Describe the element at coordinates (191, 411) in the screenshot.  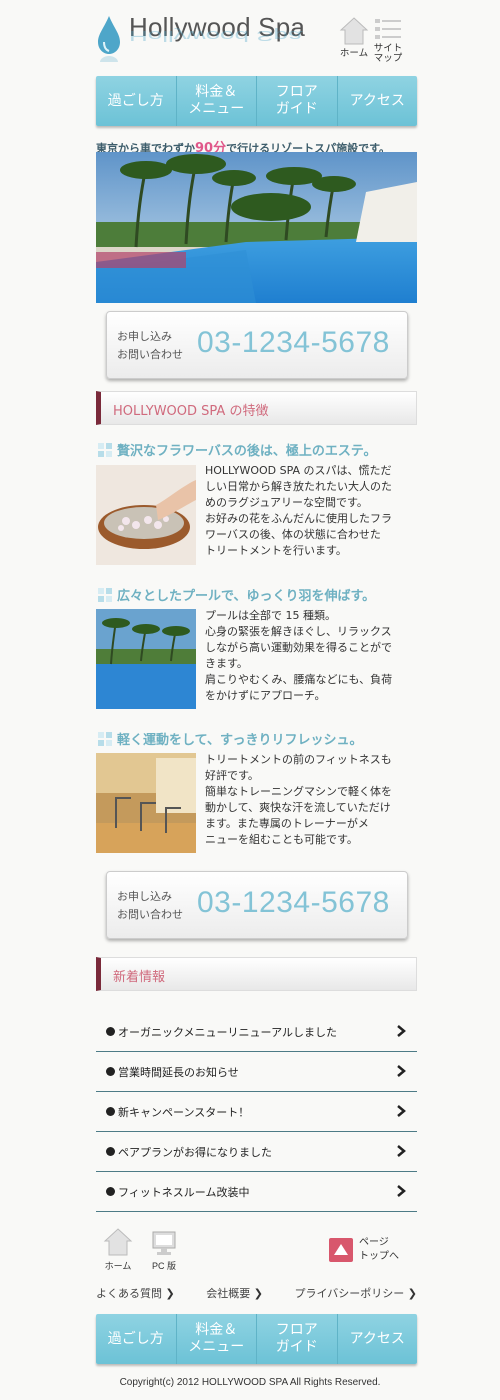
I see `features-heading: HOLLYWOOD SPA の特徴` at that location.